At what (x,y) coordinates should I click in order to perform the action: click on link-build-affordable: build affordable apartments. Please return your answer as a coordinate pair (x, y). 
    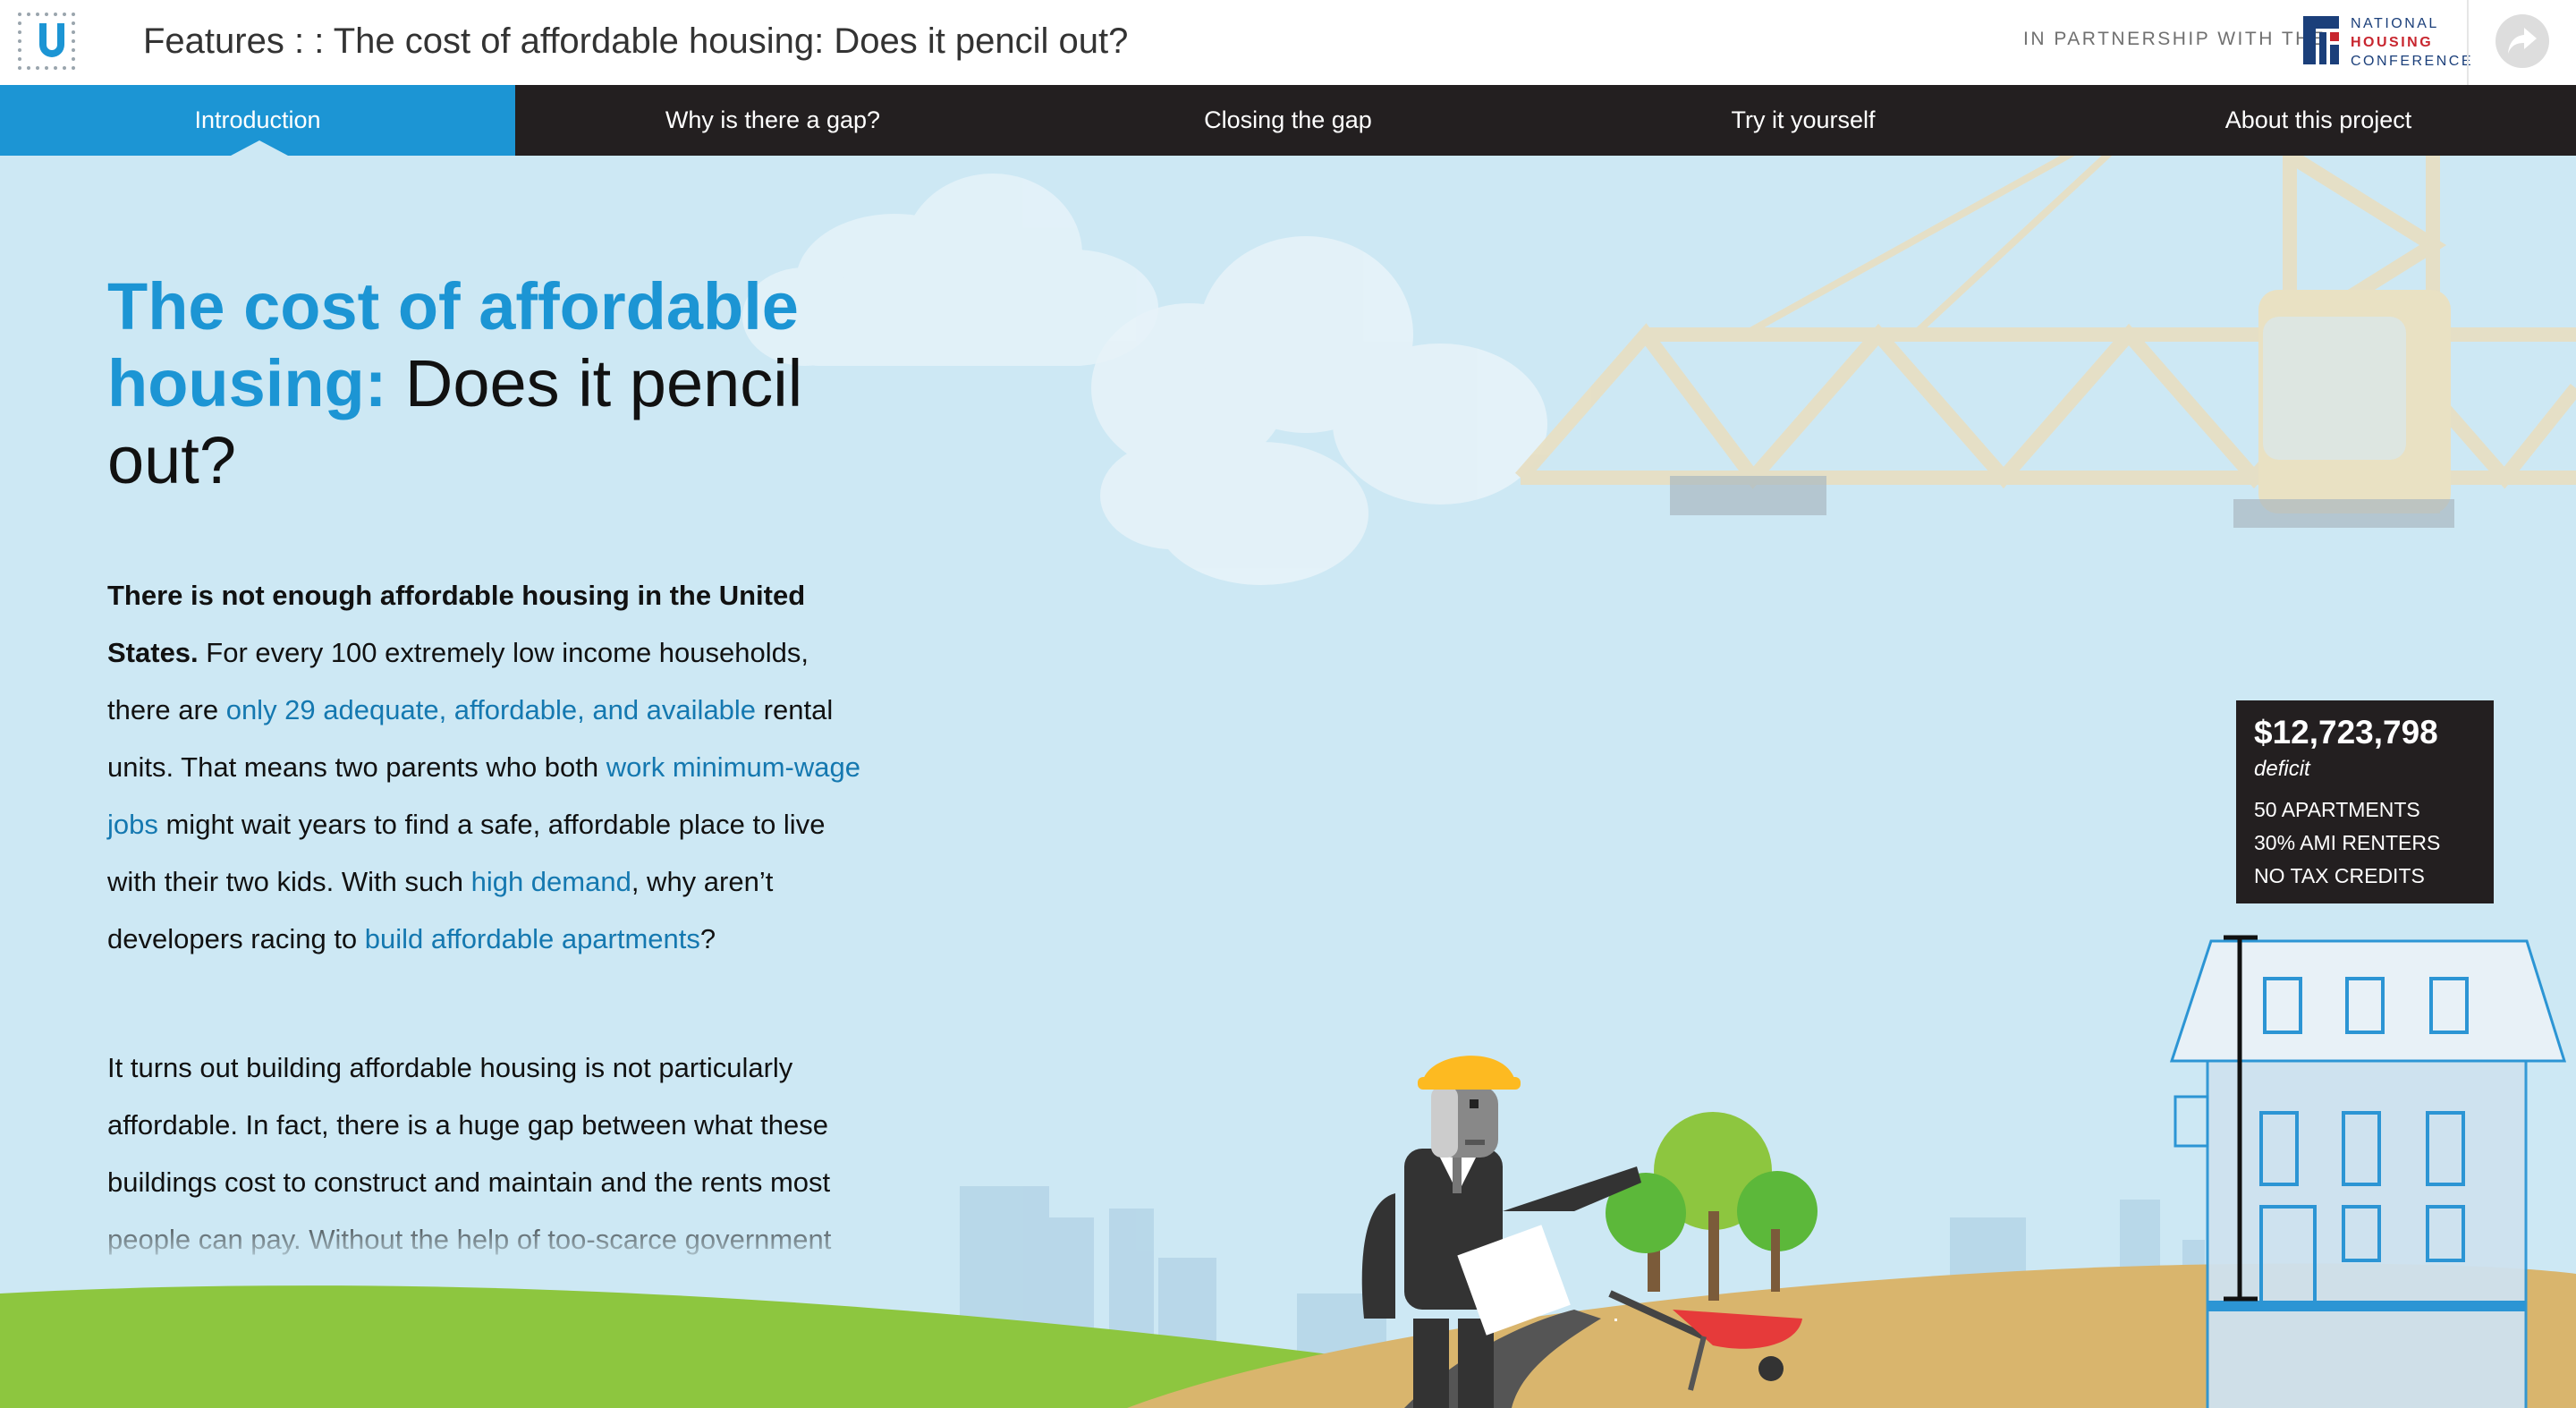
    Looking at the image, I should click on (532, 938).